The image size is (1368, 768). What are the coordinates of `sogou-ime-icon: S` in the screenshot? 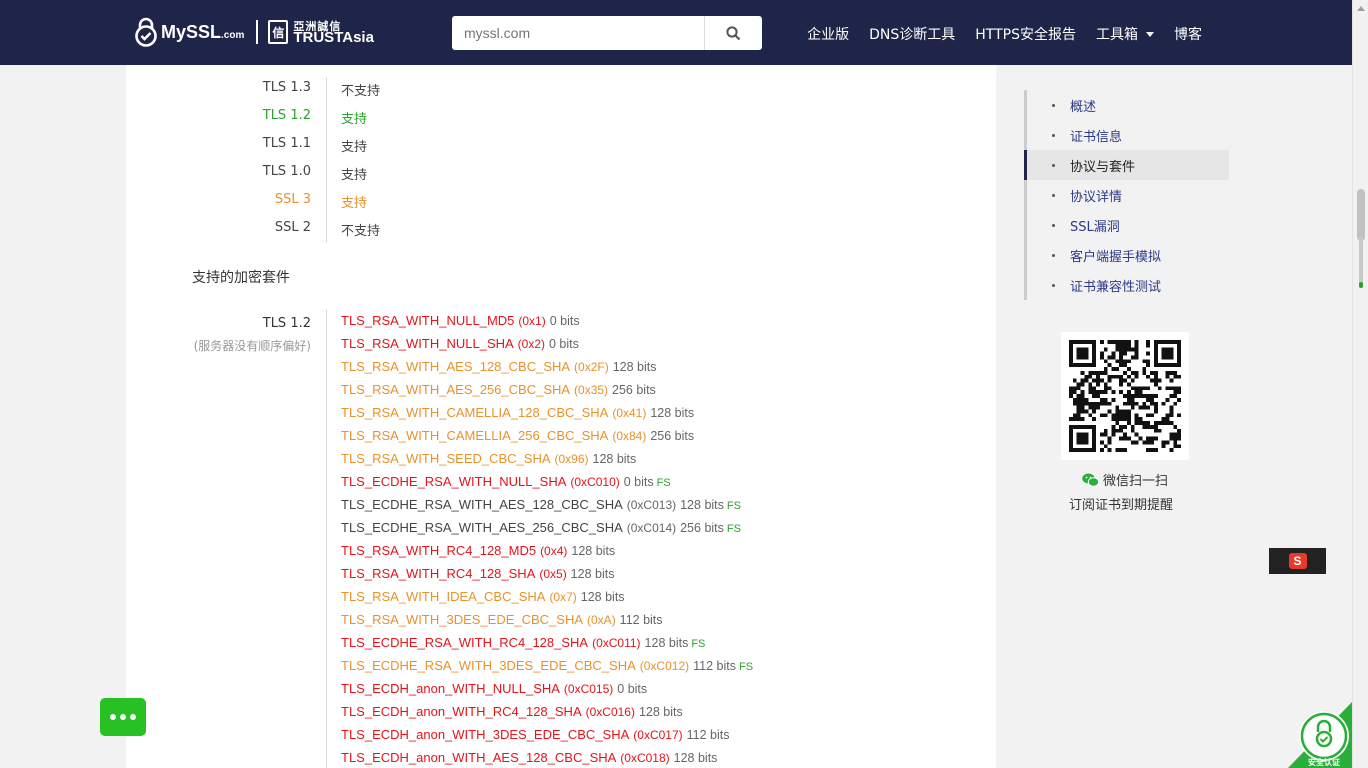 It's located at (1297, 561).